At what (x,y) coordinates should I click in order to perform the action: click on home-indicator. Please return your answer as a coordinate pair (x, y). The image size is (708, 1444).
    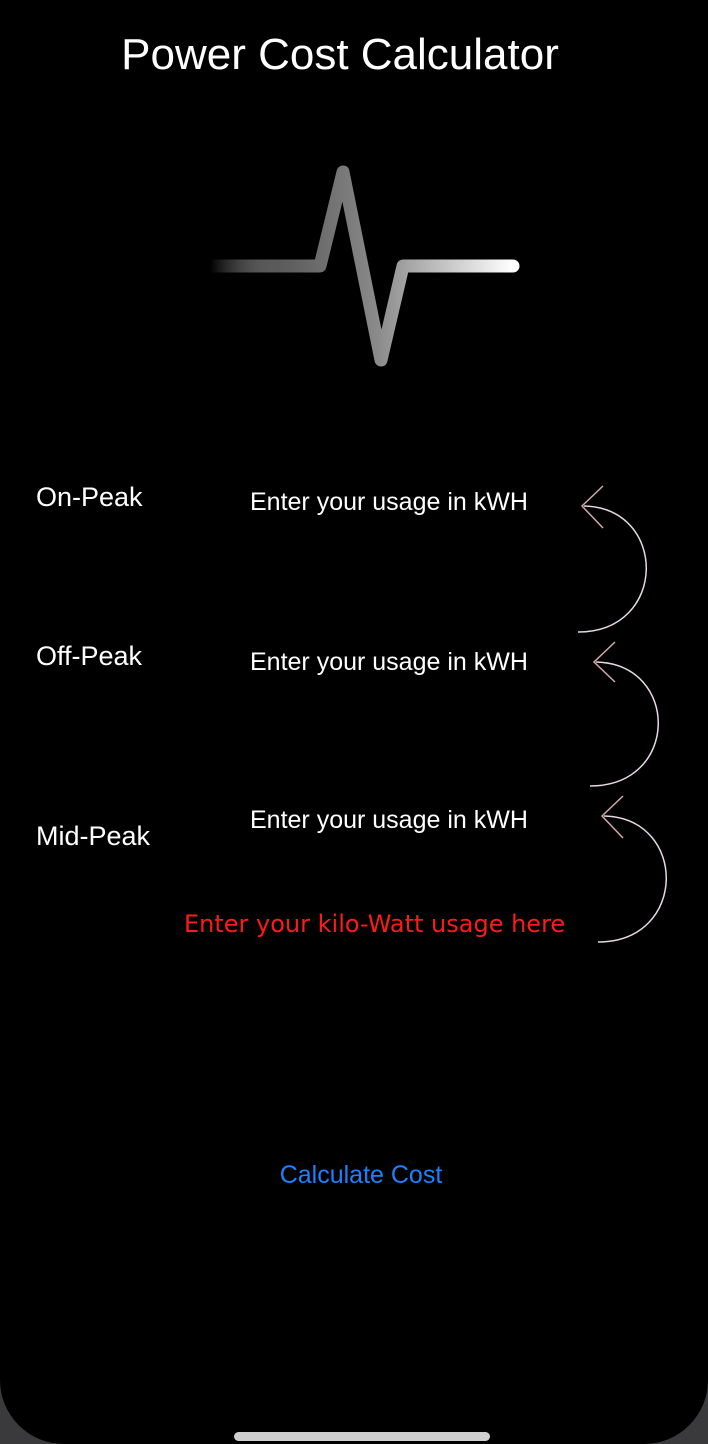
    Looking at the image, I should click on (362, 1436).